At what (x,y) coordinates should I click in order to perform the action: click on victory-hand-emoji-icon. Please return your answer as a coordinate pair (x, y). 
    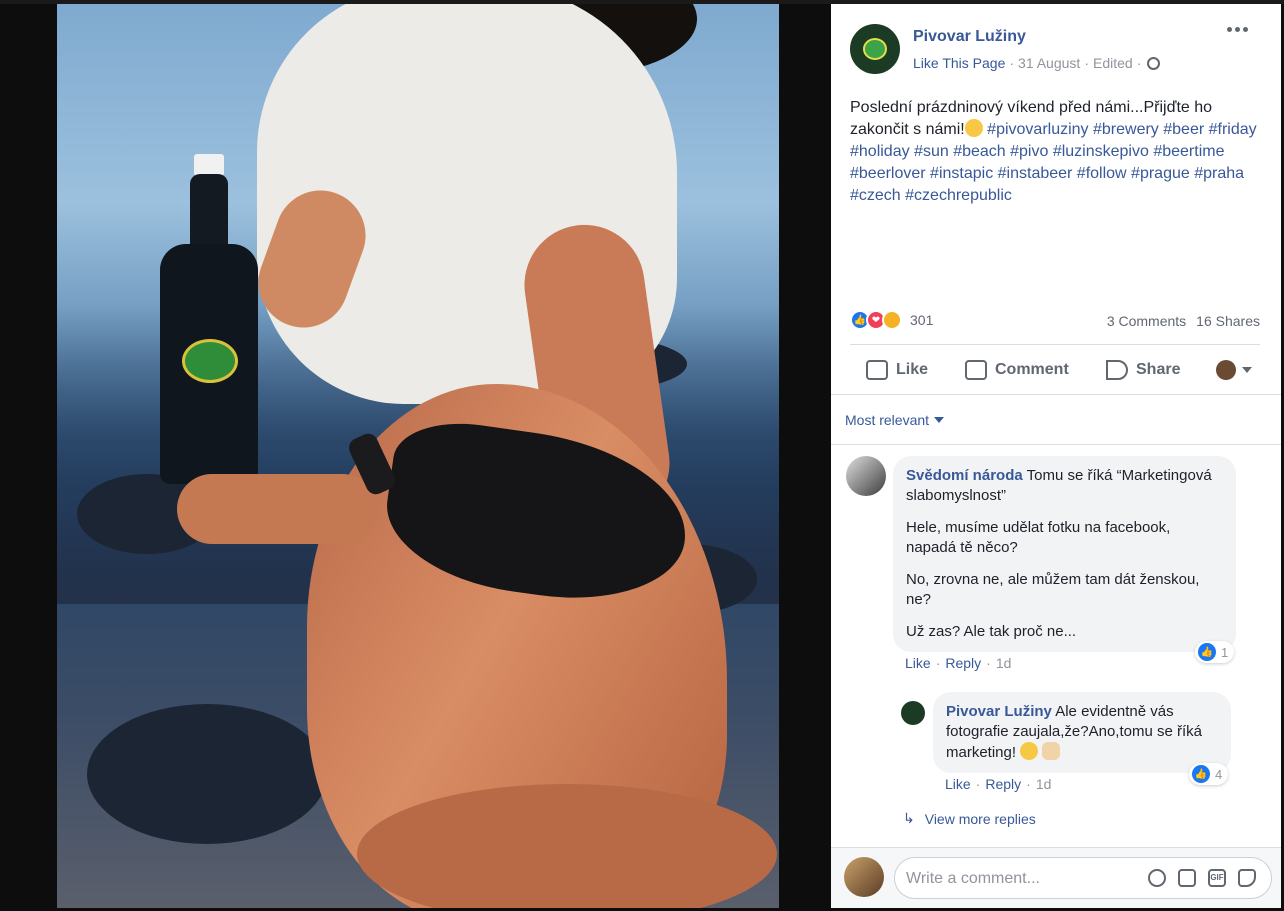
    Looking at the image, I should click on (1051, 751).